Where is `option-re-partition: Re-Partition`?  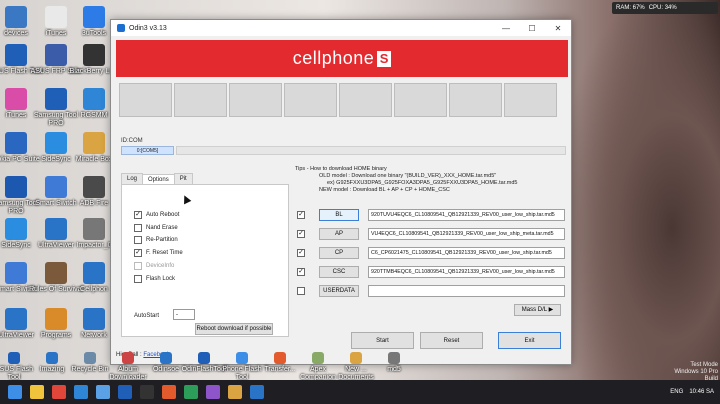
option-re-partition: Re-Partition is located at coordinates (156, 240).